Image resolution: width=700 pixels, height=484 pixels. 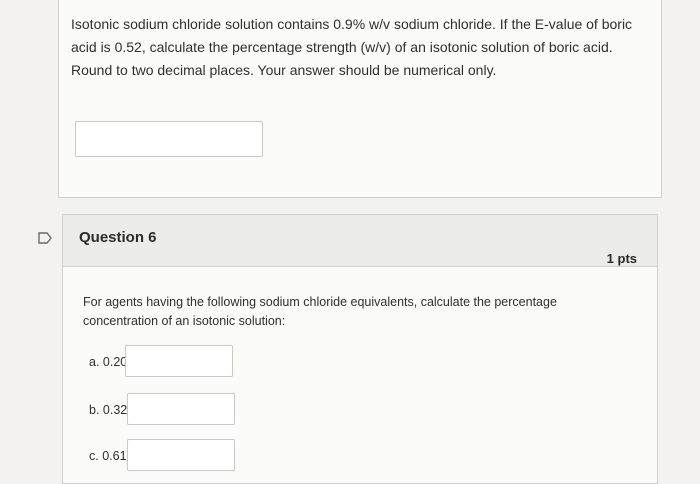 What do you see at coordinates (108, 362) in the screenshot?
I see `part-a-label: a. 0.20` at bounding box center [108, 362].